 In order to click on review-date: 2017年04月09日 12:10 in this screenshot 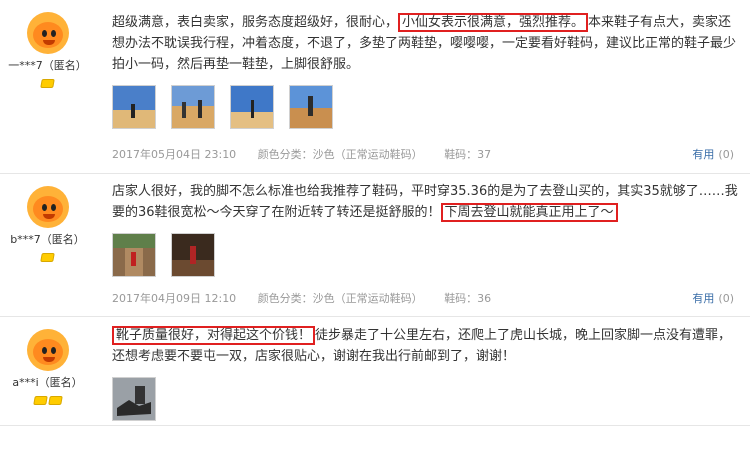, I will do `click(174, 298)`.